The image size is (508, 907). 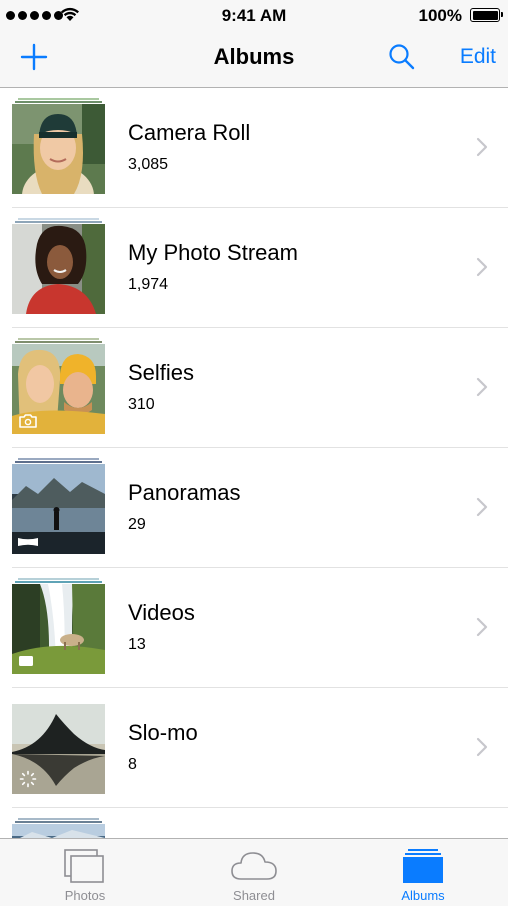 I want to click on photos-icon, so click(x=84, y=866).